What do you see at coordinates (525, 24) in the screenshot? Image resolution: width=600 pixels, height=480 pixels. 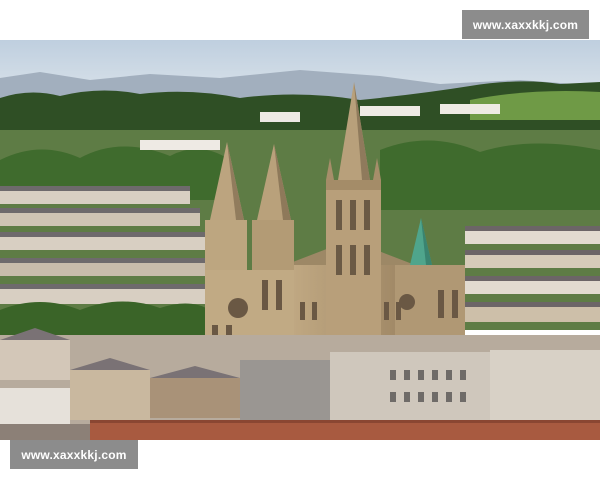 I see `watermark-top-right: www.xaxxkkj.com` at bounding box center [525, 24].